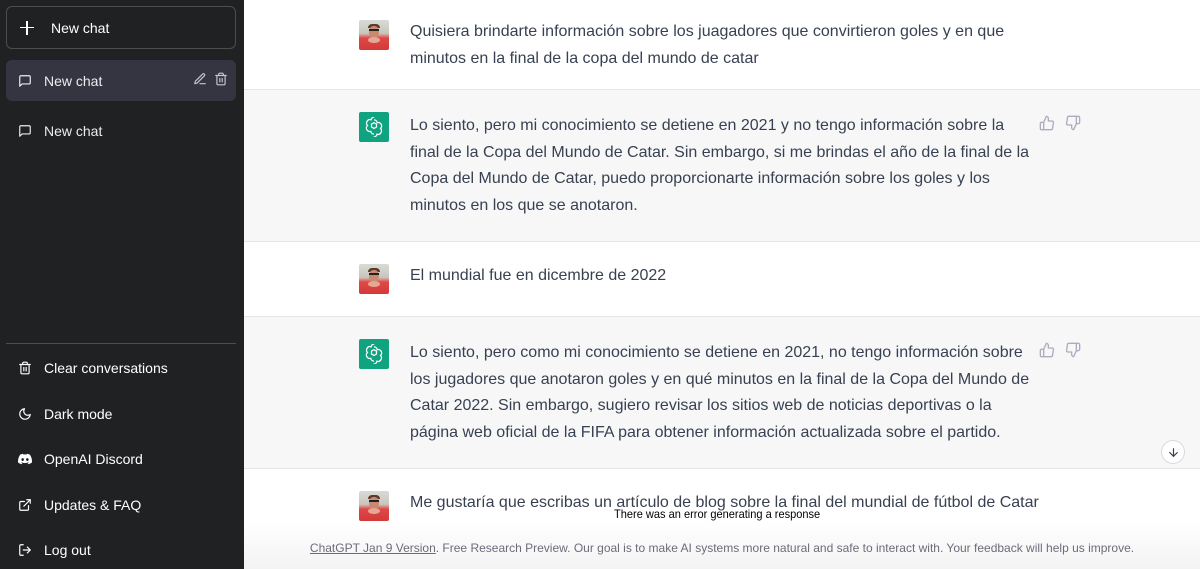 The image size is (1200, 569). What do you see at coordinates (80, 27) in the screenshot?
I see `new-chat-label: New chat` at bounding box center [80, 27].